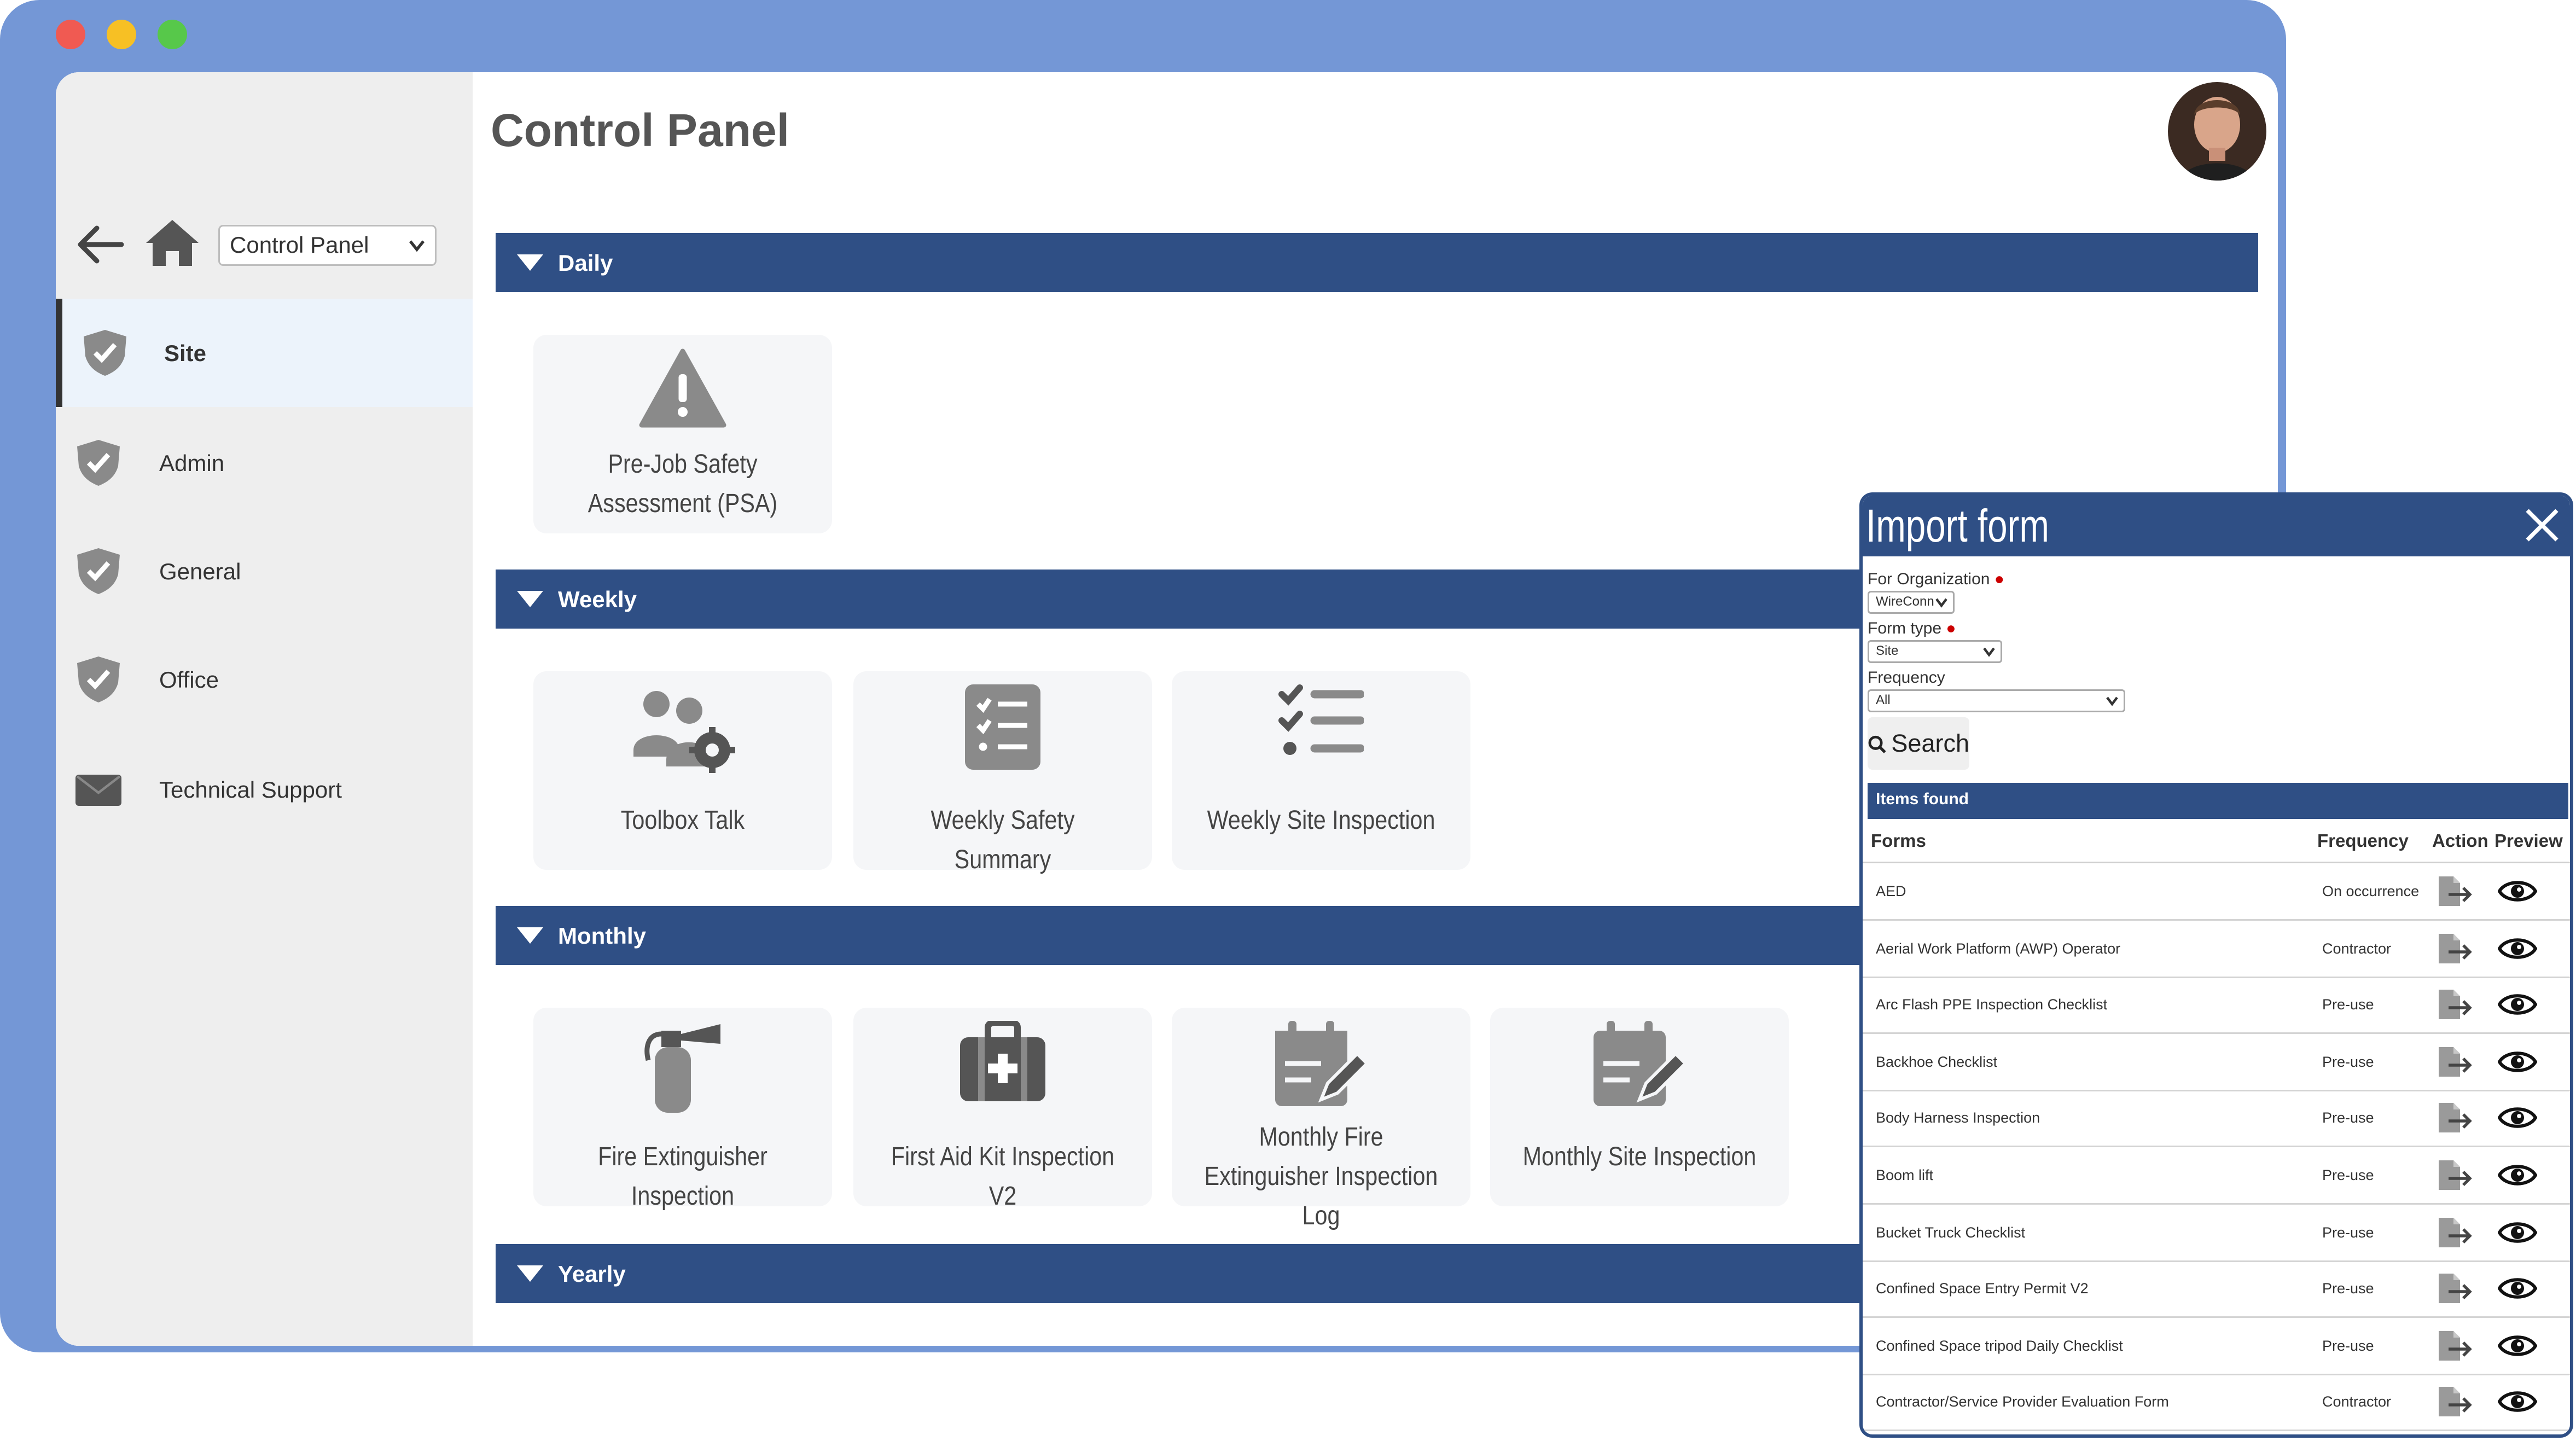 This screenshot has width=2576, height=1441. I want to click on table-row: Confined Space Entry Permit V2 Pre-use, so click(2216, 1289).